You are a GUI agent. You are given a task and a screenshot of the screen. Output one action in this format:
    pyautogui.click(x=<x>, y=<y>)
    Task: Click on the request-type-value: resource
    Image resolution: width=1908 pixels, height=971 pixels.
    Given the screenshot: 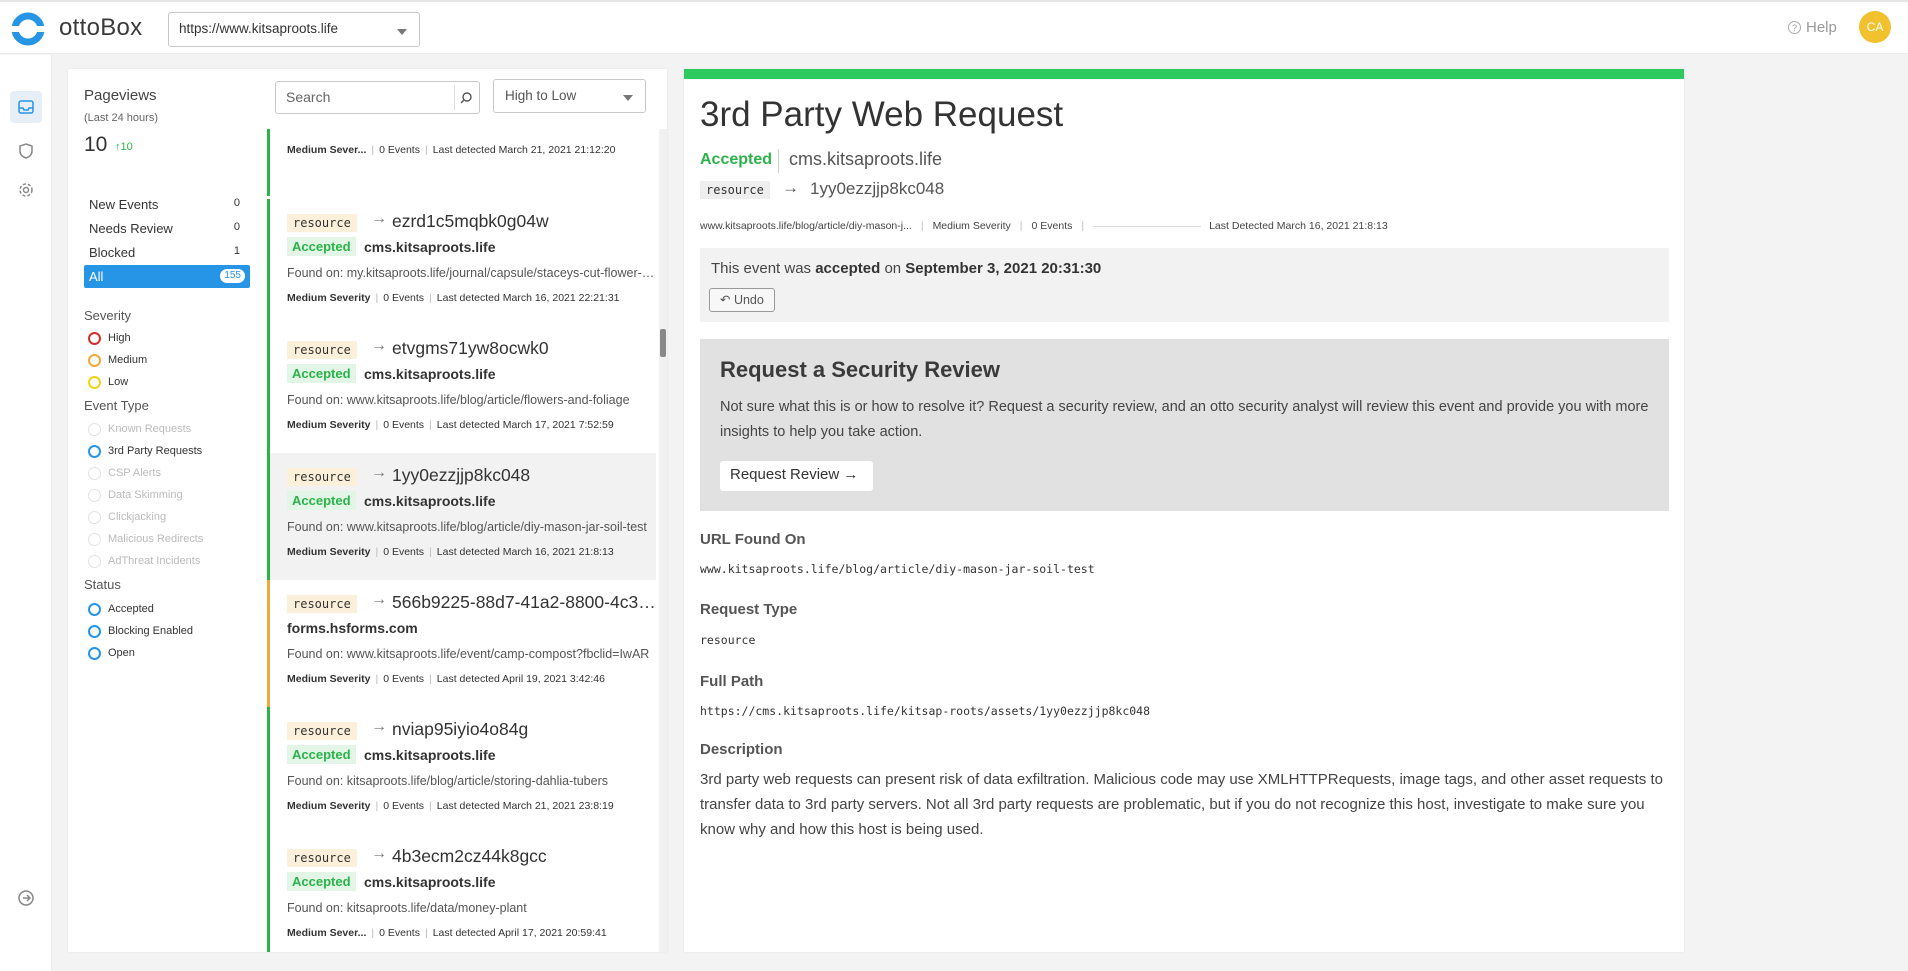 What is the action you would take?
    pyautogui.click(x=728, y=640)
    